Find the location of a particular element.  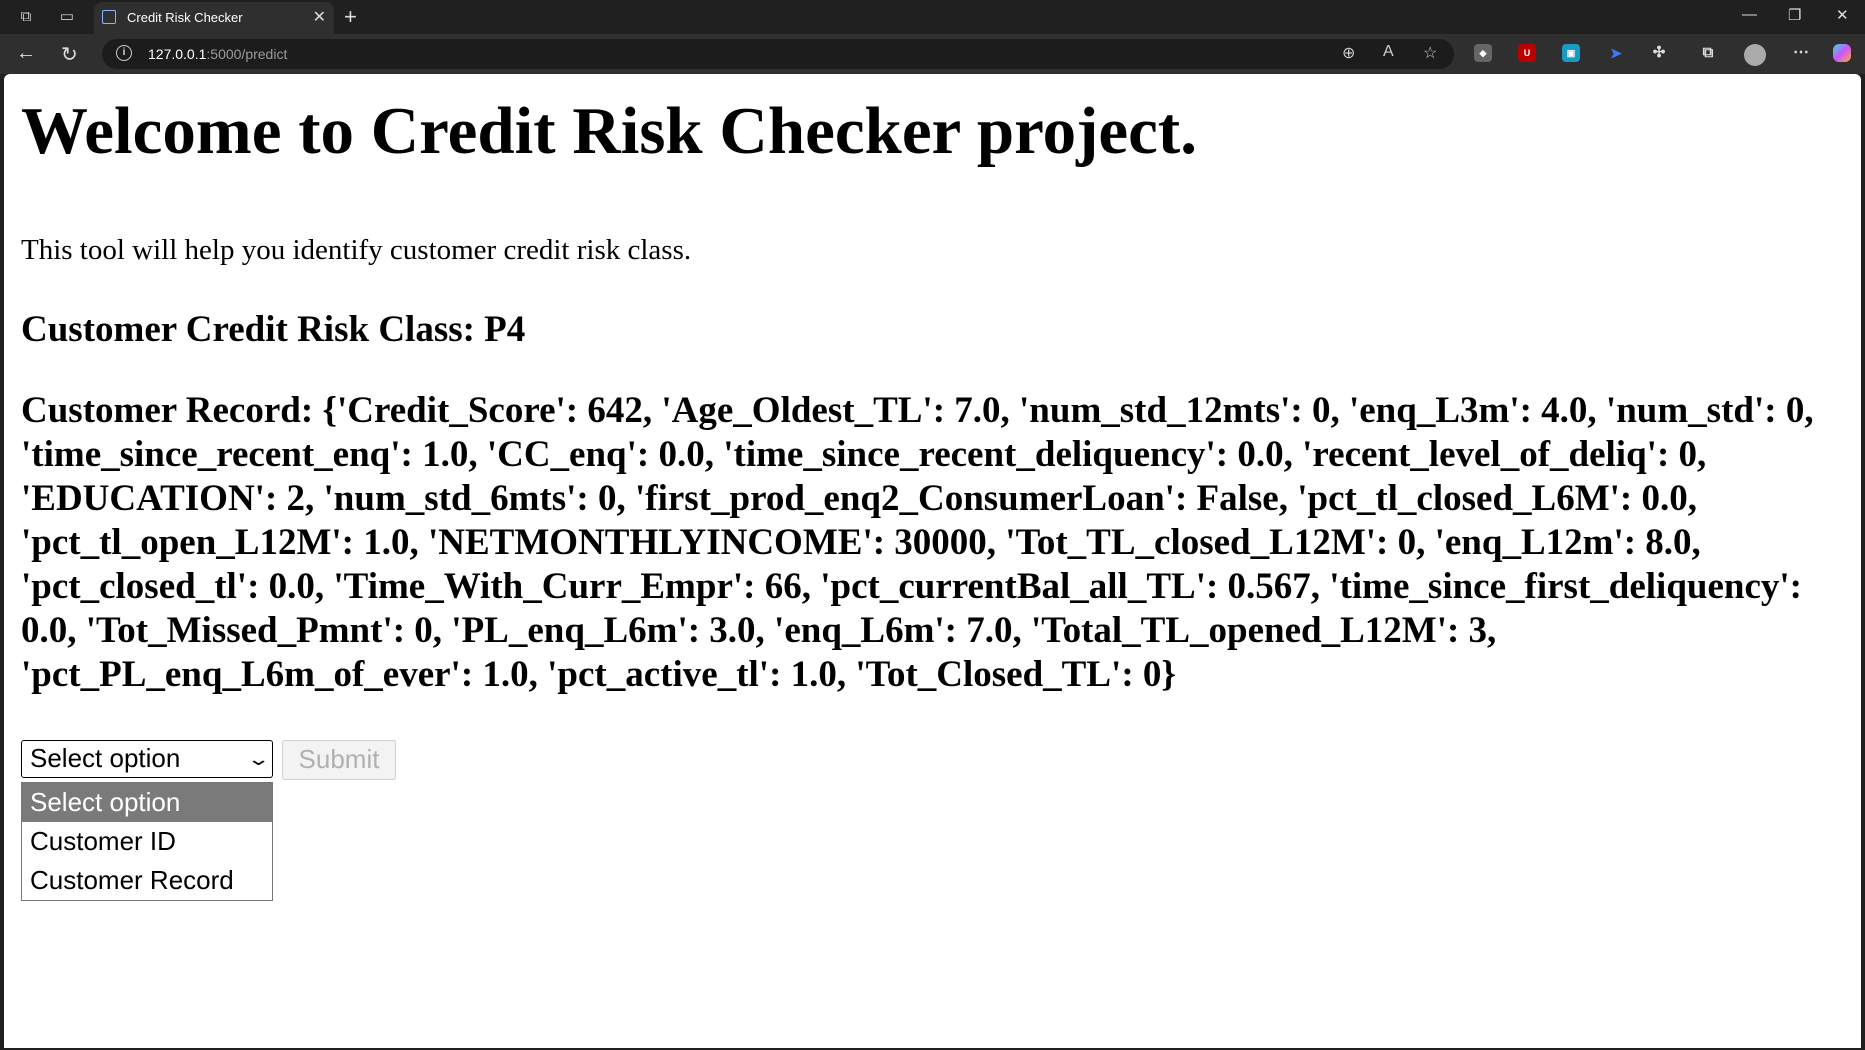

window-close-icon: ✕ is located at coordinates (1842, 15).